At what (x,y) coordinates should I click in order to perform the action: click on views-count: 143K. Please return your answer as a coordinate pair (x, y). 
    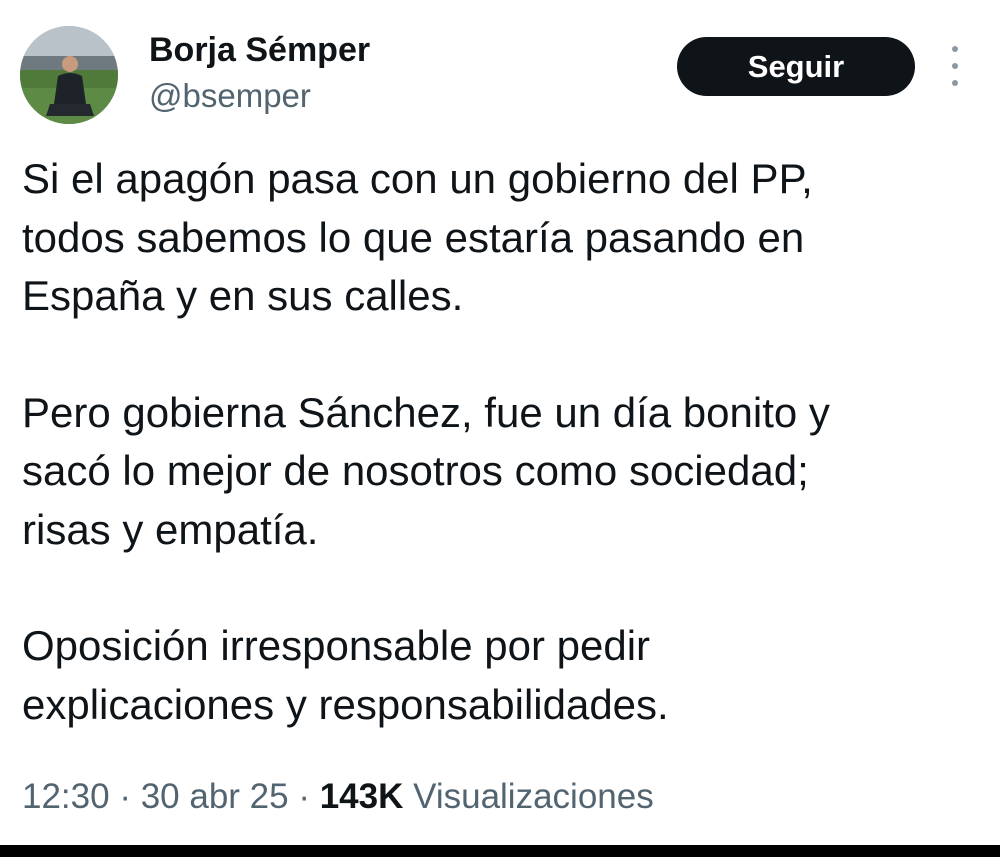
    Looking at the image, I should click on (361, 796).